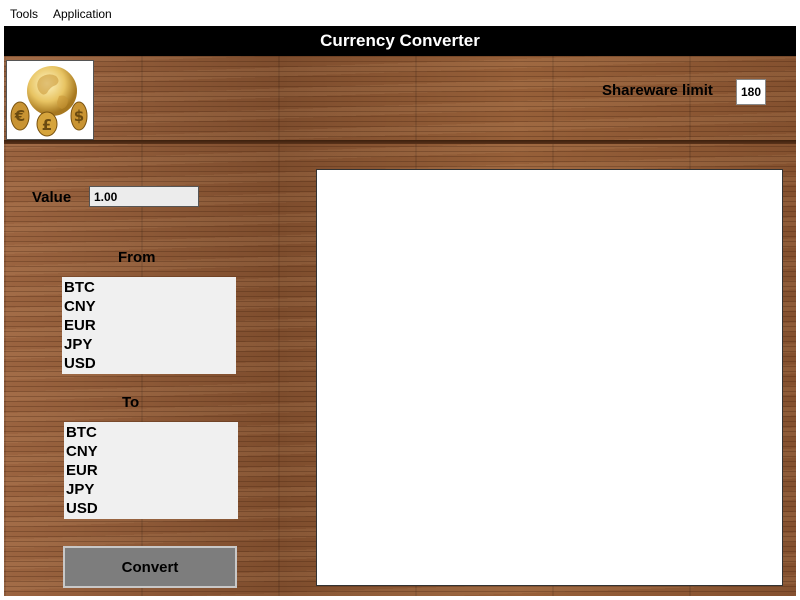 This screenshot has width=800, height=600. What do you see at coordinates (24, 14) in the screenshot?
I see `menu-tools: Tools` at bounding box center [24, 14].